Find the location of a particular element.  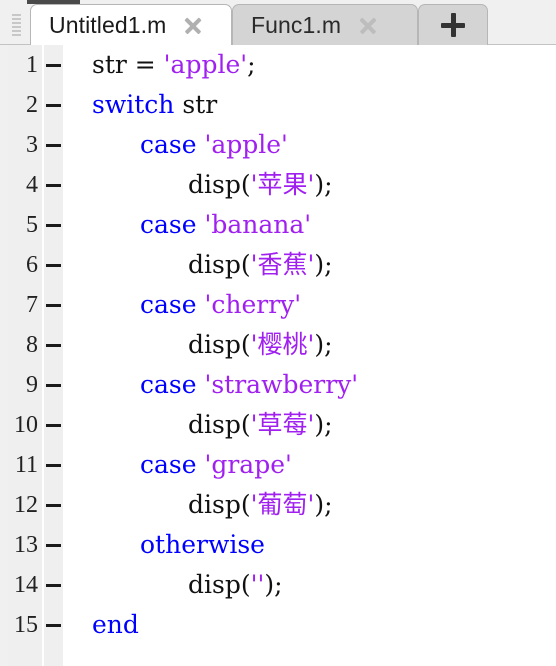

editor-tab-bar: Untitled1.m Func1.m is located at coordinates (278, 22).